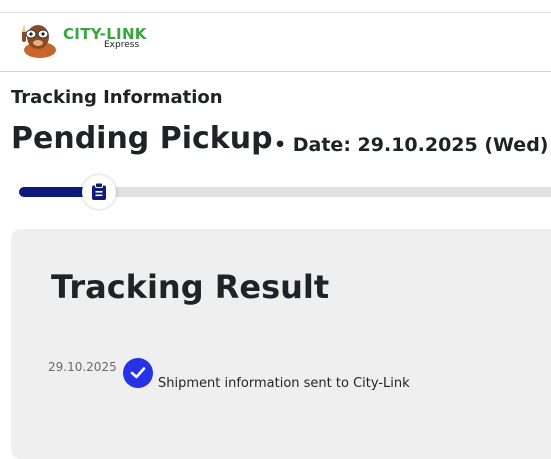 This screenshot has width=551, height=459. Describe the element at coordinates (411, 145) in the screenshot. I see `status-date: • Date: 29.10.2025 (Wed)` at that location.